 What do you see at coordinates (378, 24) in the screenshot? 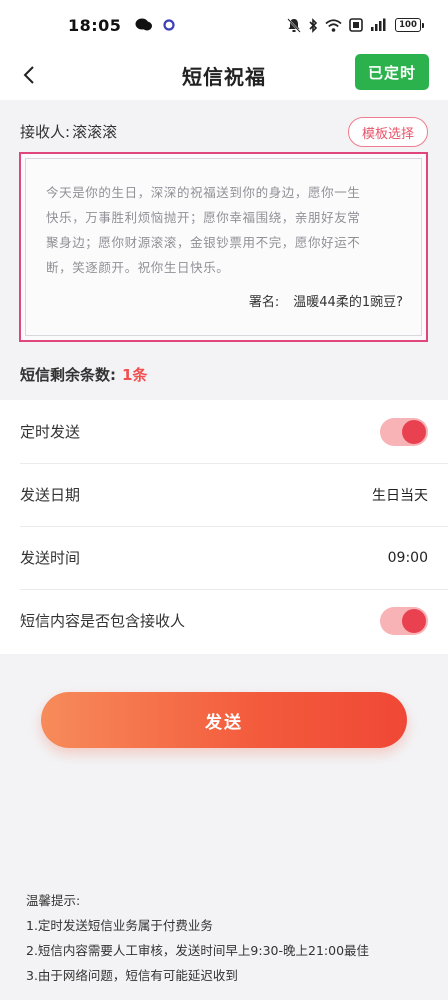
I see `signal-icon` at bounding box center [378, 24].